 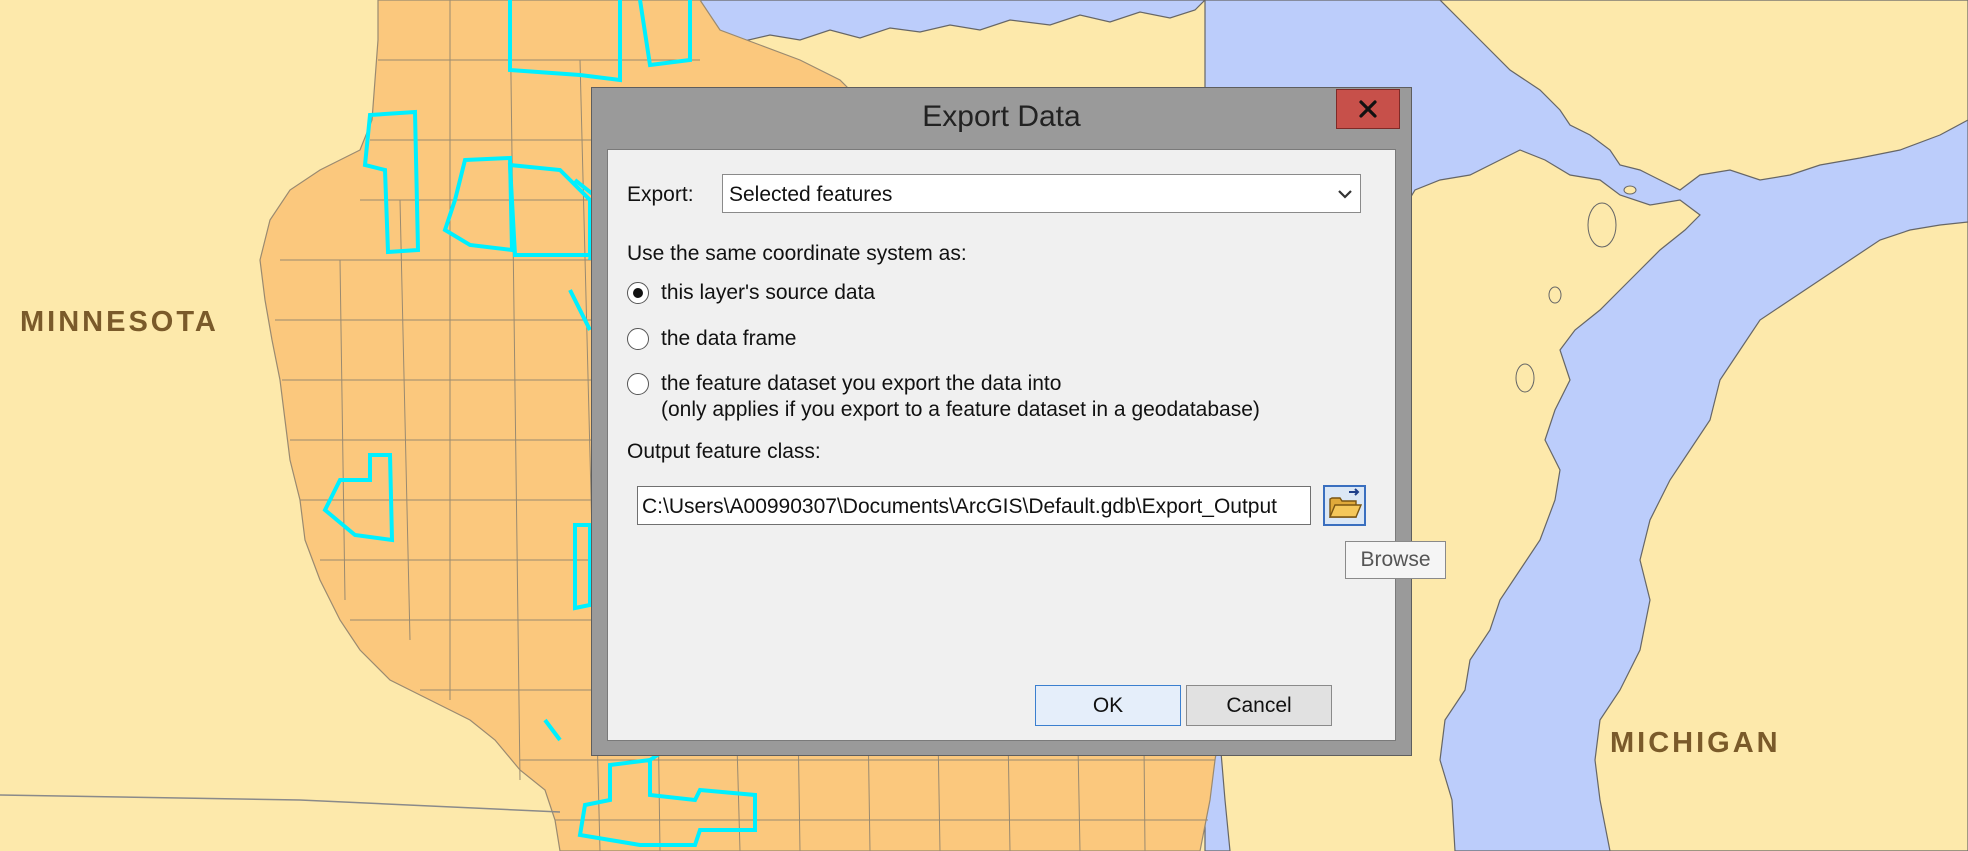 I want to click on ok-button: OK, so click(x=1108, y=705).